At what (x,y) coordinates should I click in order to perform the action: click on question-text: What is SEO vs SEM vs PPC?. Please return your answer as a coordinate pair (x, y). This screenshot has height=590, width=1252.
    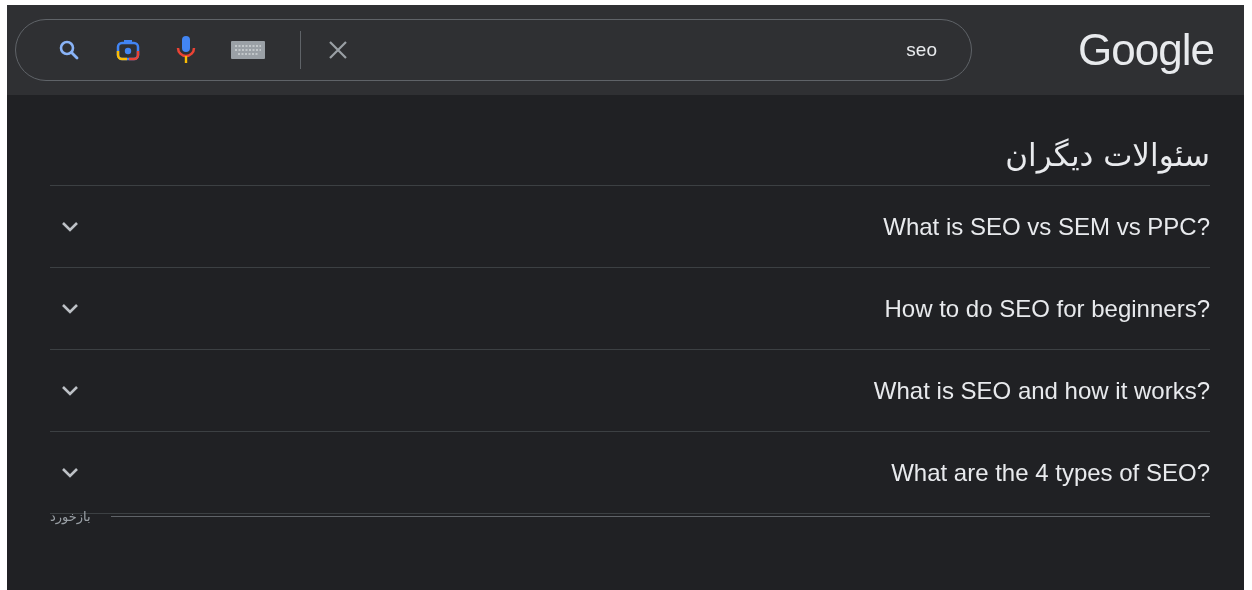
    Looking at the image, I should click on (1046, 226).